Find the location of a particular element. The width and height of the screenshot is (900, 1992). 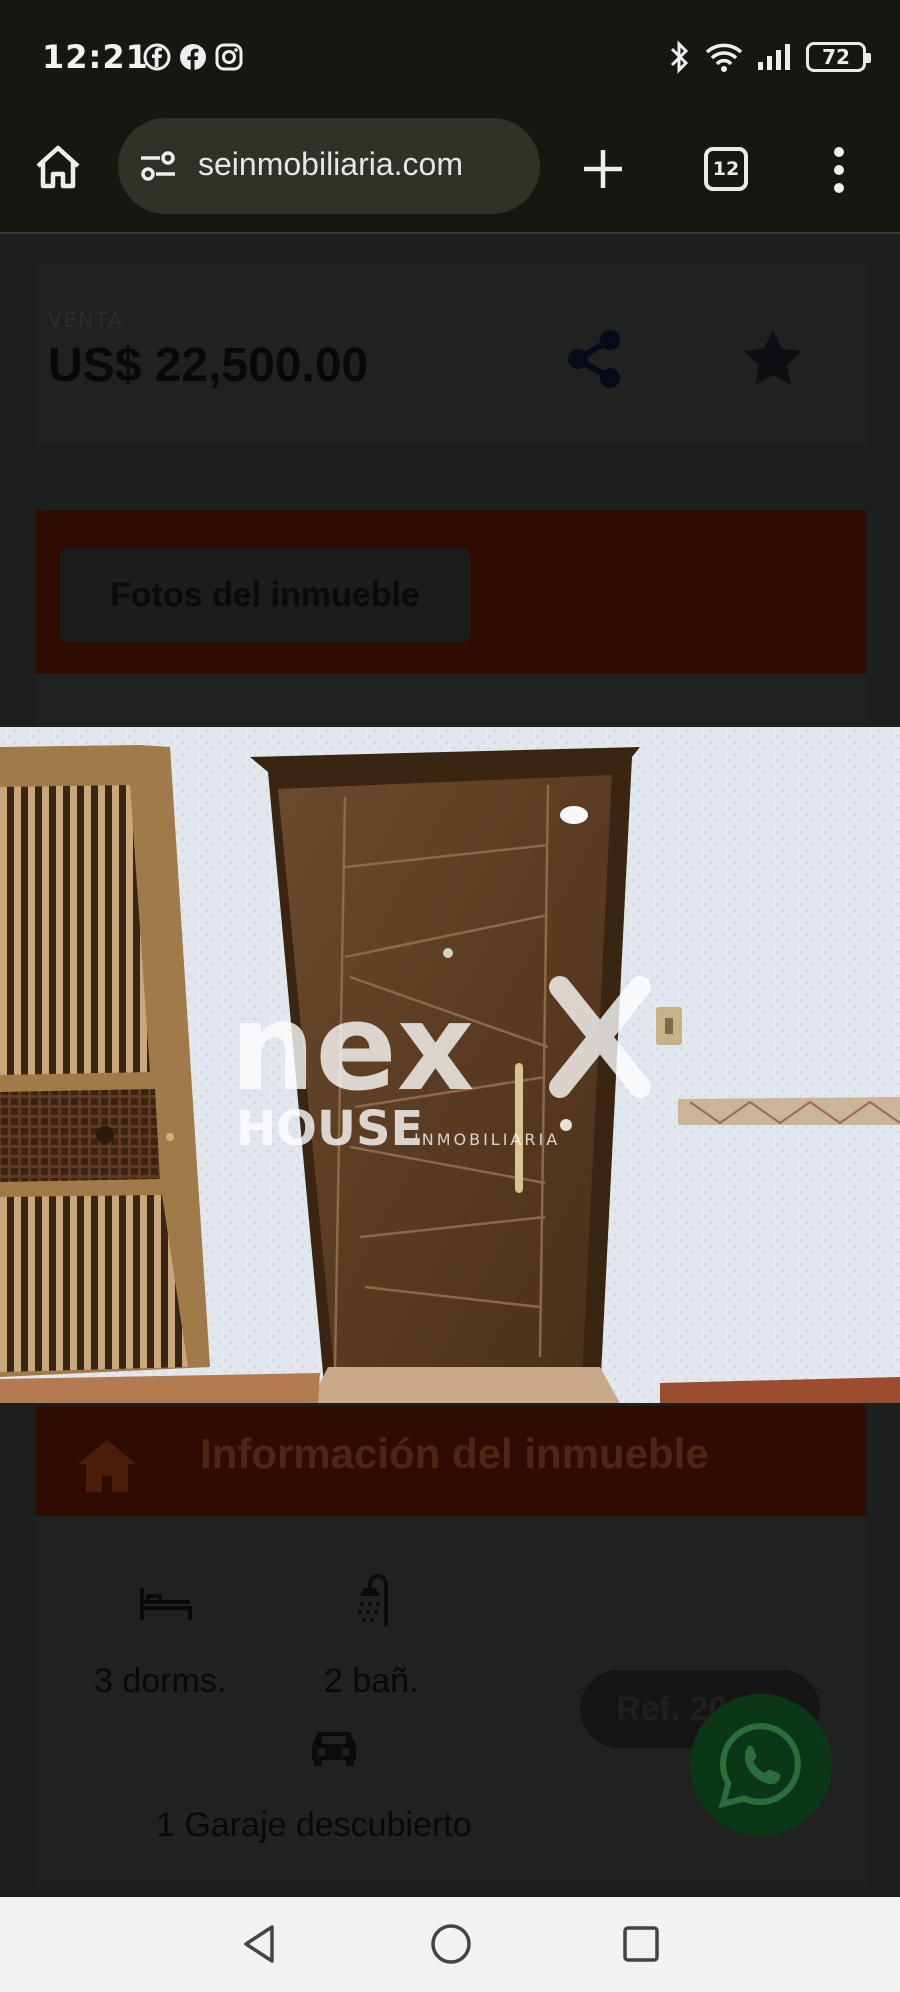

notification-icons is located at coordinates (193, 57).